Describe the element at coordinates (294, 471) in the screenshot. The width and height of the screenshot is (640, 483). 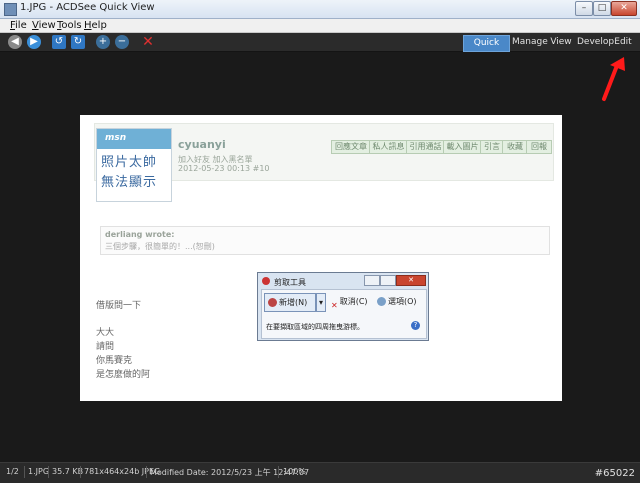
I see `status-zoom: 100%` at that location.